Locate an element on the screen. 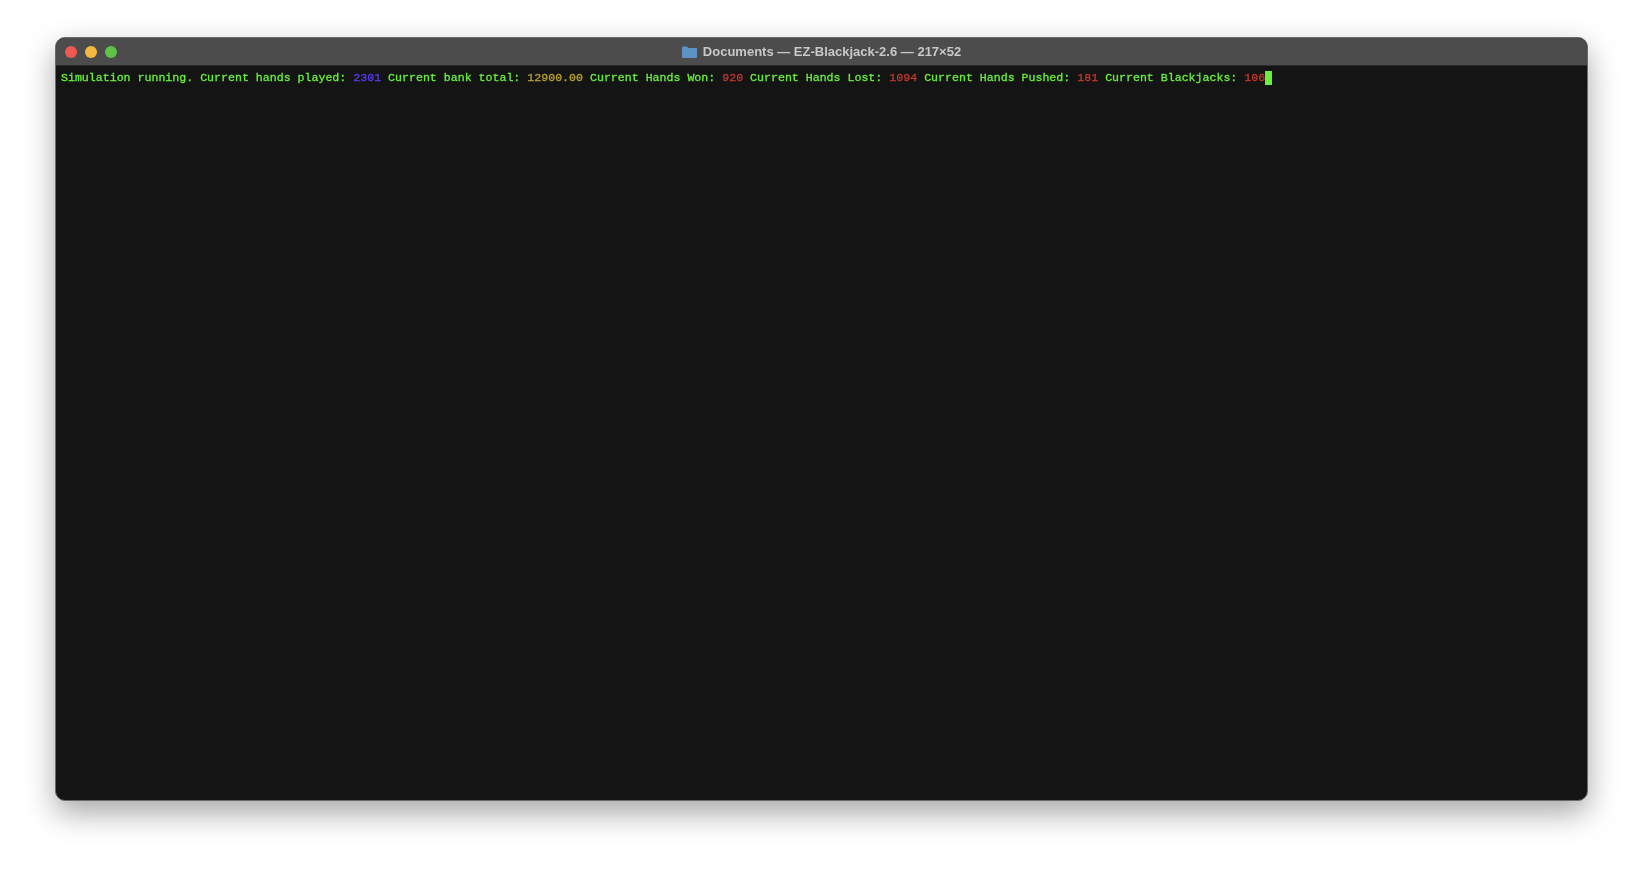  text-cursor is located at coordinates (1269, 78).